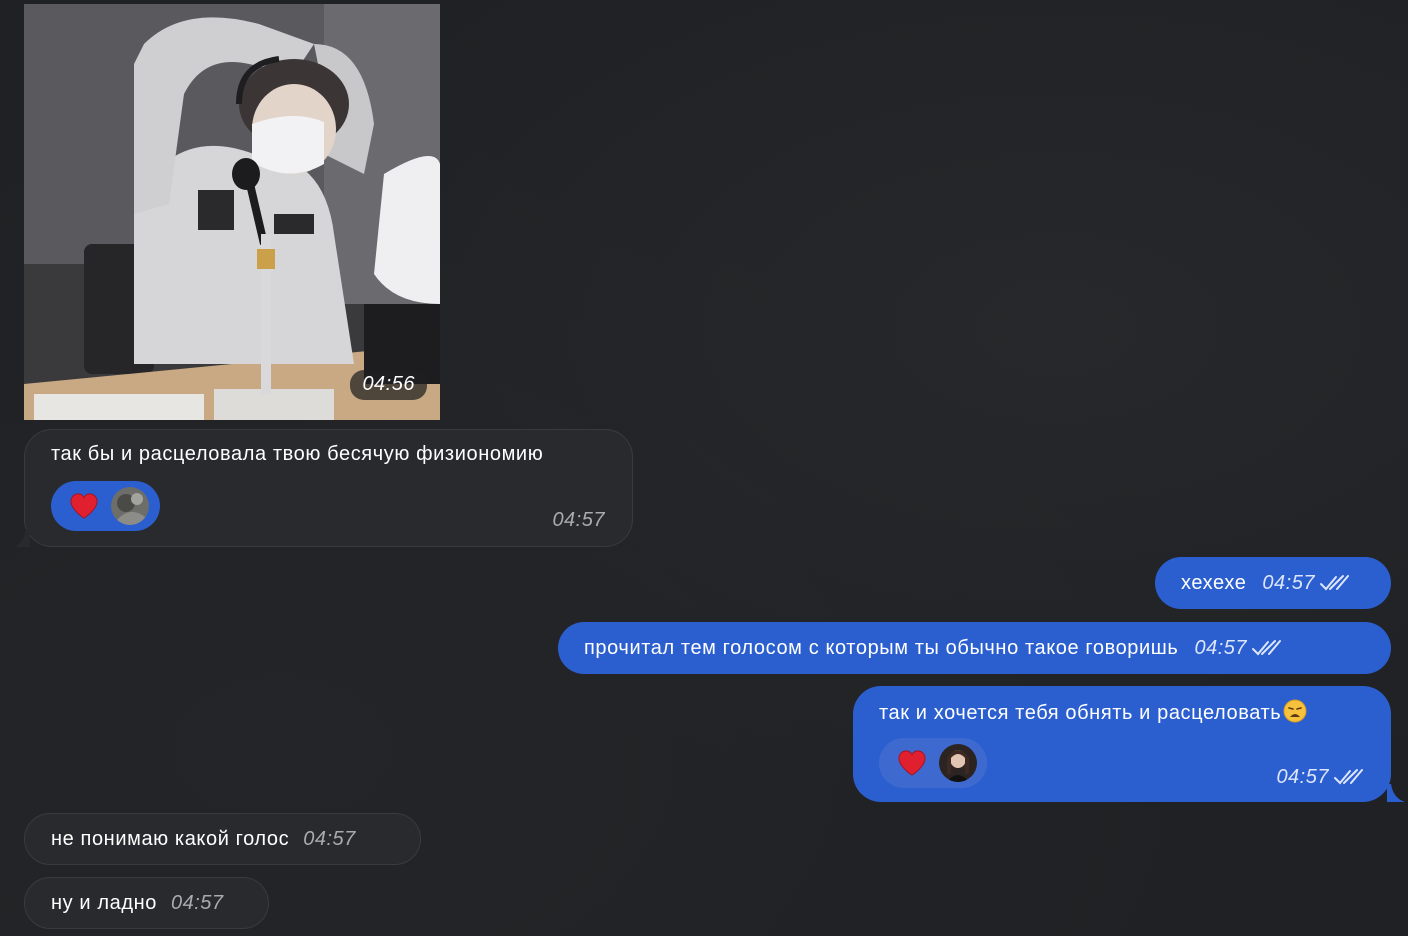  I want to click on message-text: так и хочется тебя обнять и расцеловать, so click(1093, 712).